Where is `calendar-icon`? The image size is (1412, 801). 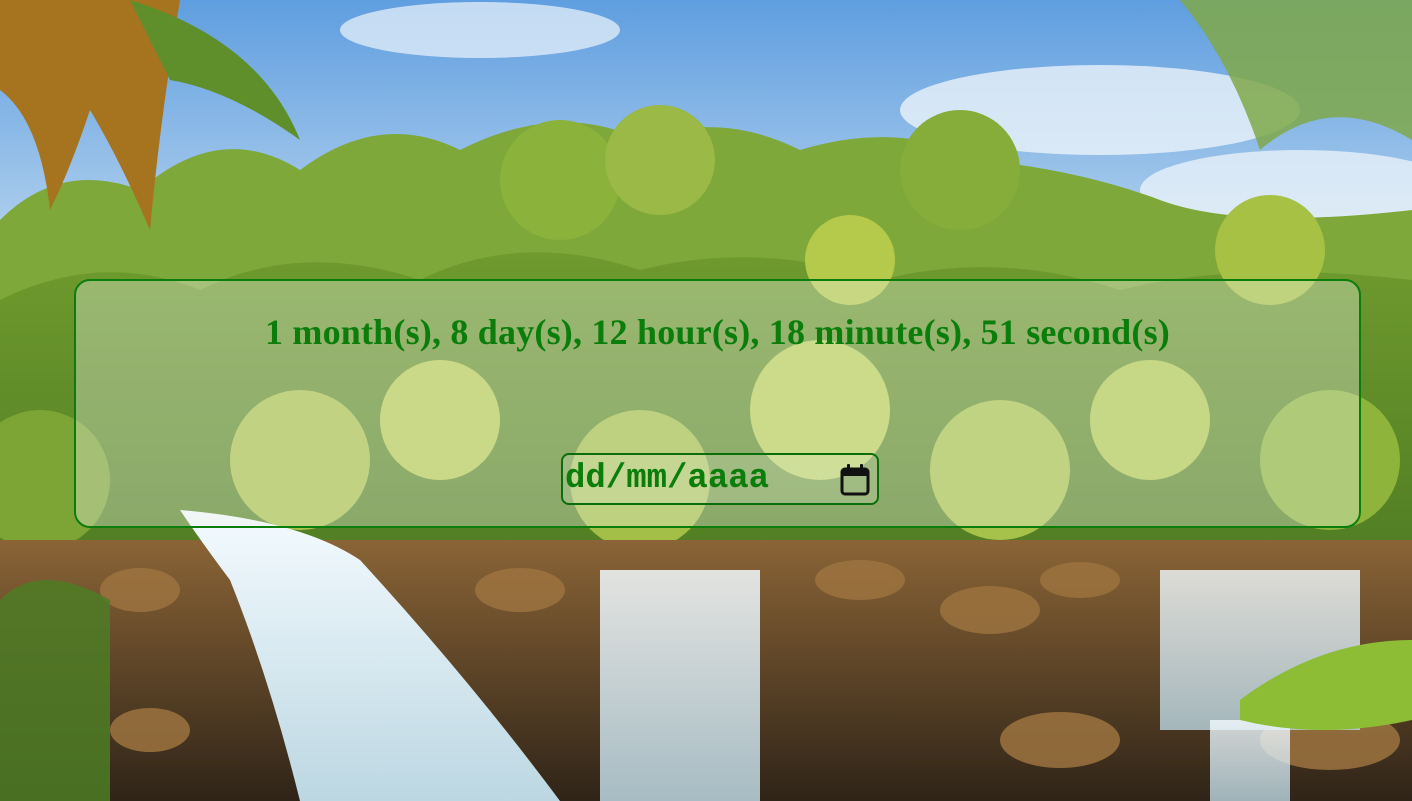 calendar-icon is located at coordinates (855, 480).